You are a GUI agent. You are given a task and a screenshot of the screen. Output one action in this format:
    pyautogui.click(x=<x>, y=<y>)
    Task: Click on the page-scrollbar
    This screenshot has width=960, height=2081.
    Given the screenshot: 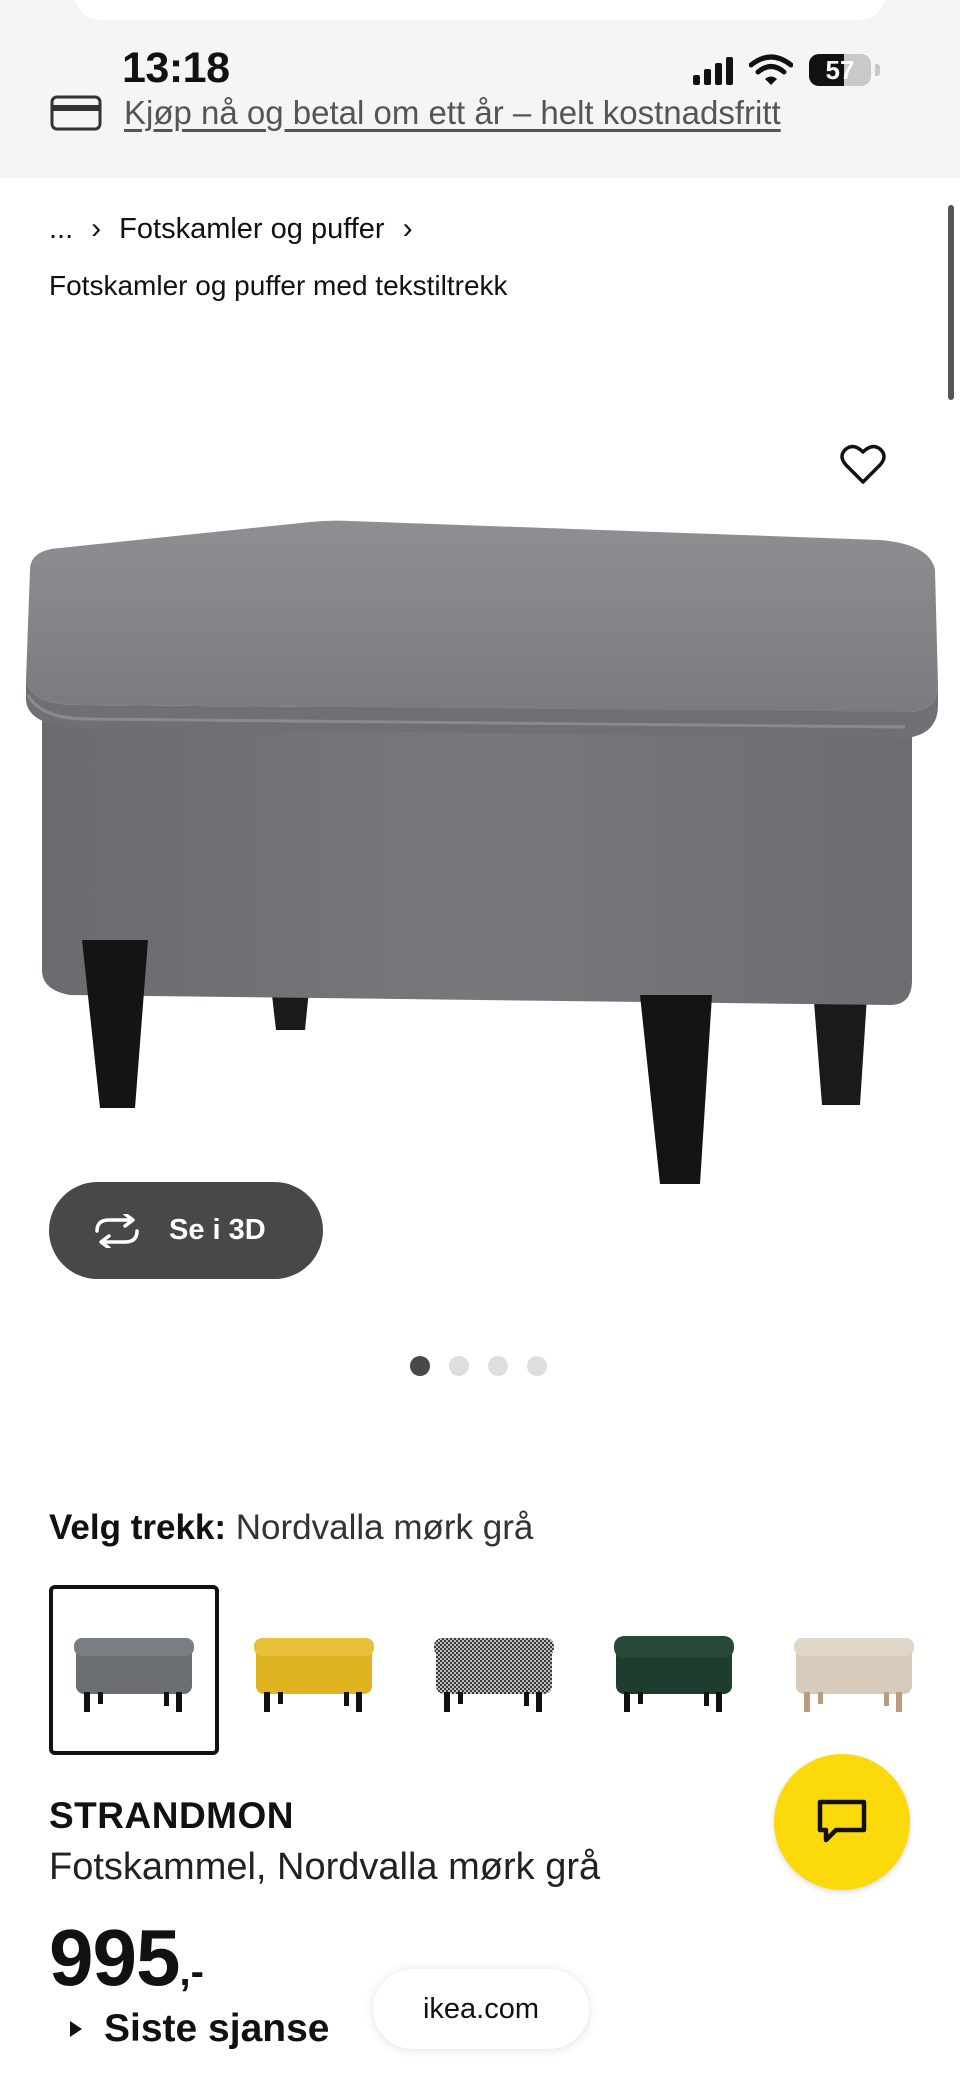 What is the action you would take?
    pyautogui.click(x=951, y=302)
    